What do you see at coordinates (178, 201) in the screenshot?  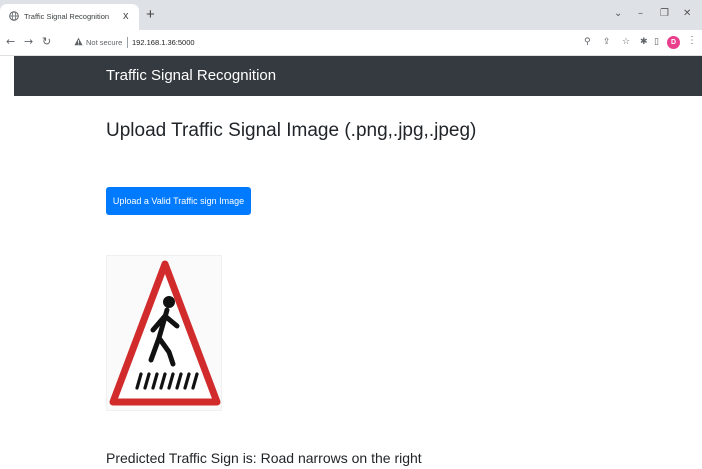 I see `upload-image-button: Upload a Valid Traffic sign Image` at bounding box center [178, 201].